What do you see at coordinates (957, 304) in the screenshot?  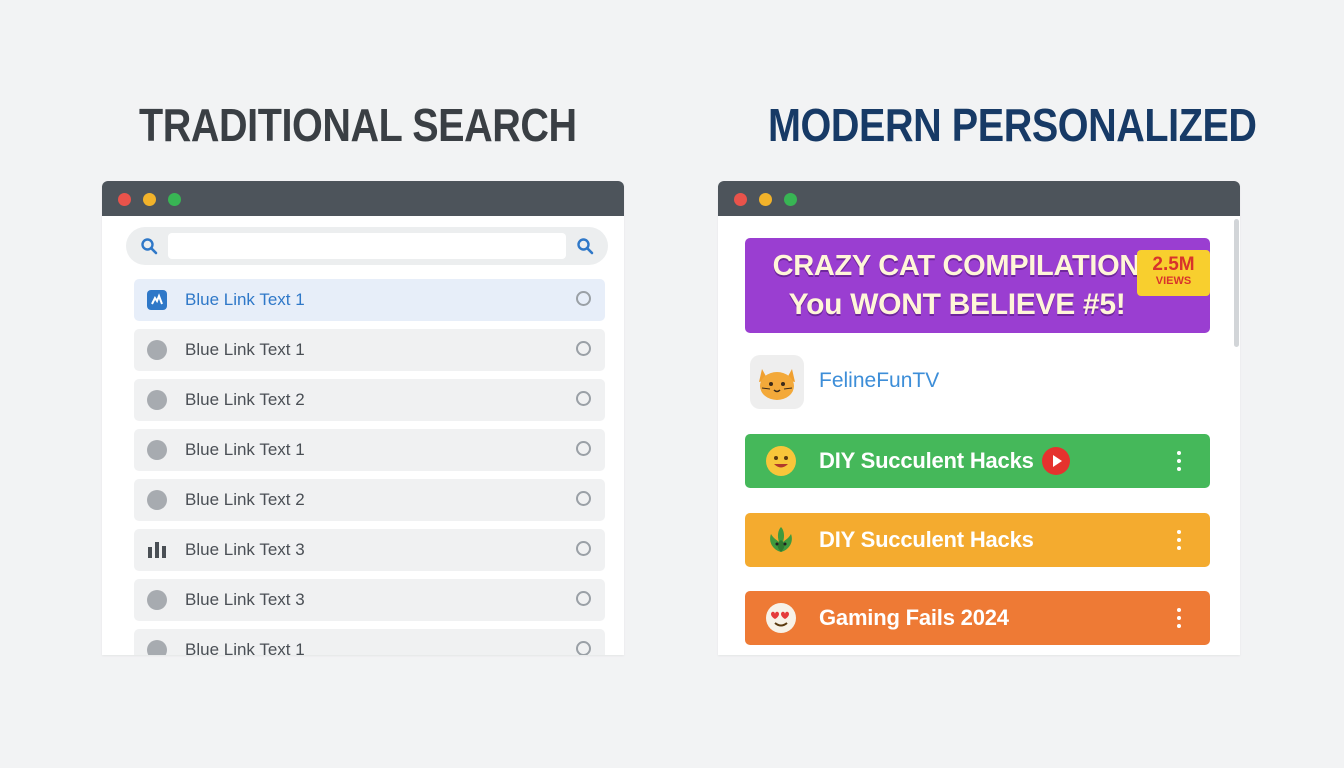 I see `hero-title-line-2: You WONT BELIEVE #5!` at bounding box center [957, 304].